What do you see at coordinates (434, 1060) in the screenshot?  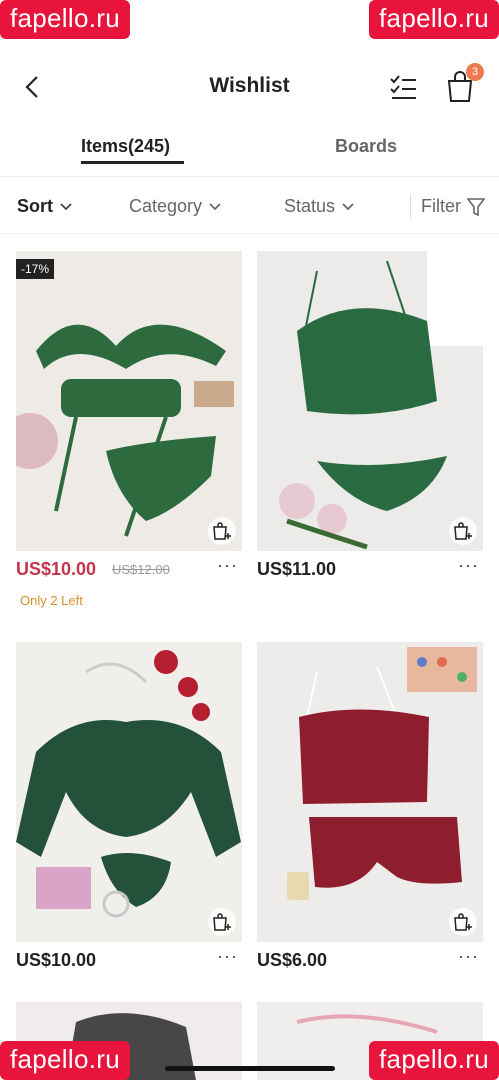 I see `watermark-bottom-right: fapello.ru` at bounding box center [434, 1060].